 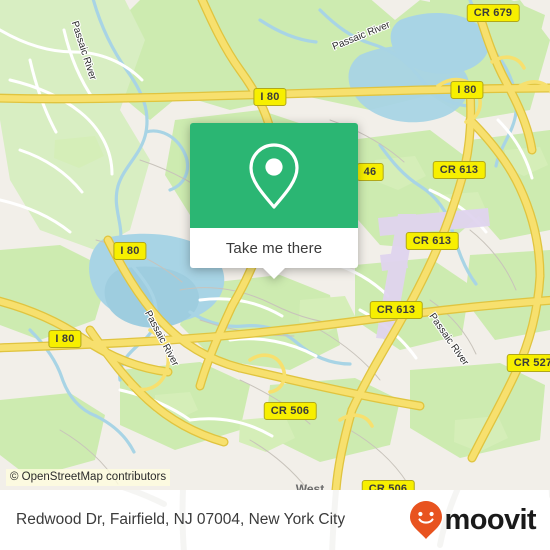 I want to click on osm-attribution: © OpenStreetMap contributors, so click(x=88, y=477).